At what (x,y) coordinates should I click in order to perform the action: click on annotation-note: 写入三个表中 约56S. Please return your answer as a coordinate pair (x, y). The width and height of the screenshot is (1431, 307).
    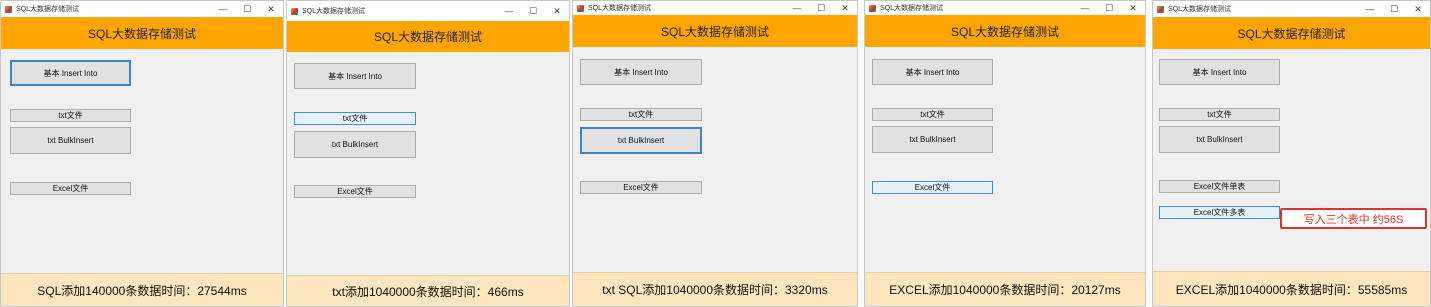
    Looking at the image, I should click on (1353, 218).